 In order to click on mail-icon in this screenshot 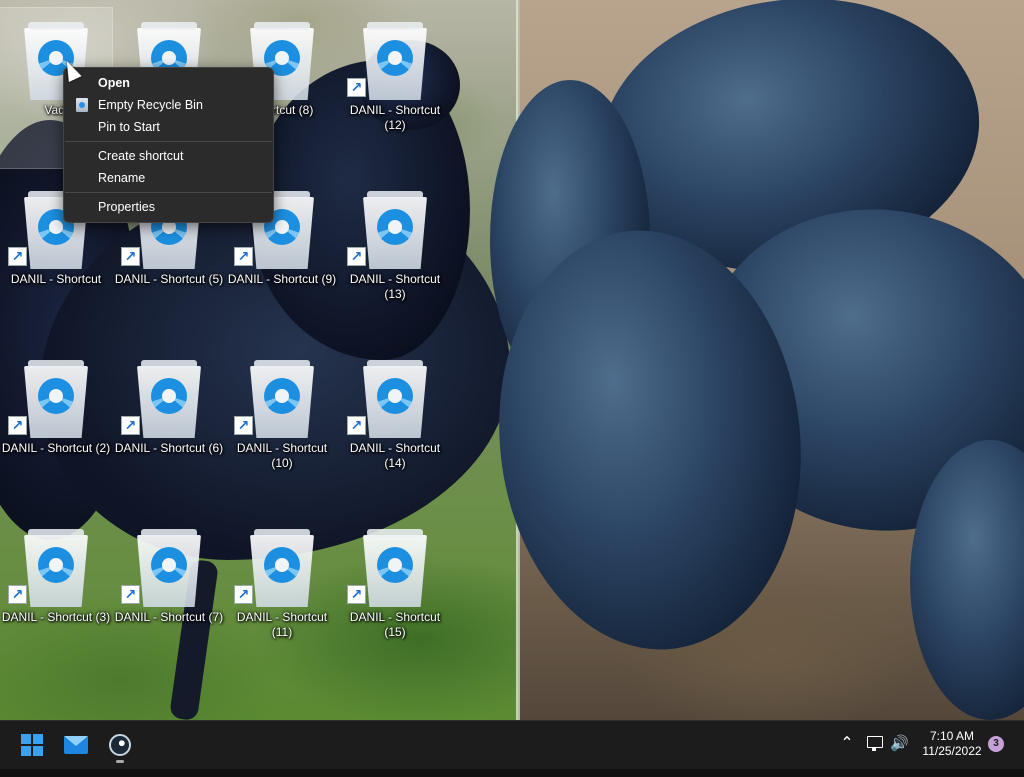, I will do `click(76, 745)`.